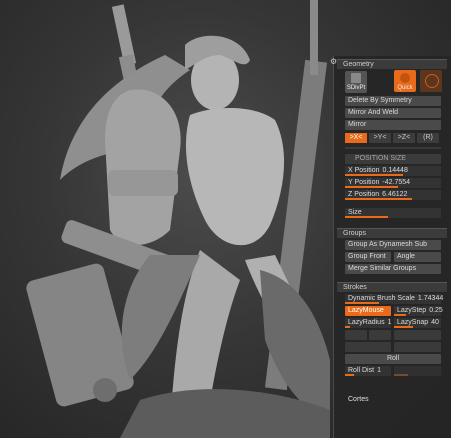  Describe the element at coordinates (361, 370) in the screenshot. I see `roll-dist-label: Roll Dist` at that location.